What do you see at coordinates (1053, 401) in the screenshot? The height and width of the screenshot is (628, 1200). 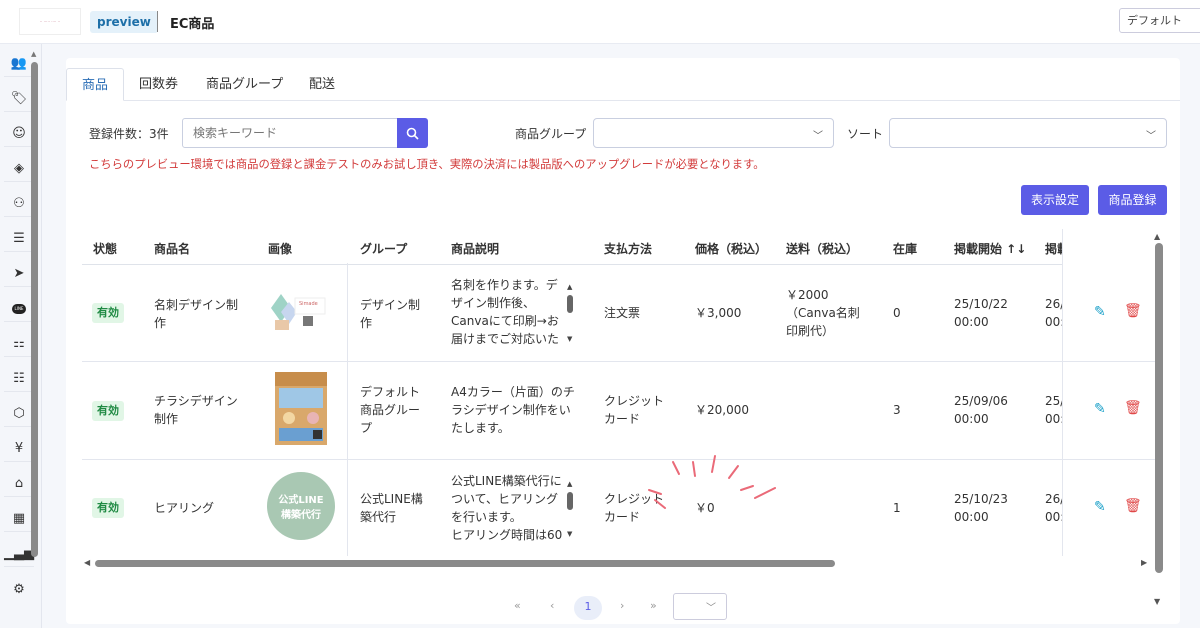 I see `end-date: 25/` at bounding box center [1053, 401].